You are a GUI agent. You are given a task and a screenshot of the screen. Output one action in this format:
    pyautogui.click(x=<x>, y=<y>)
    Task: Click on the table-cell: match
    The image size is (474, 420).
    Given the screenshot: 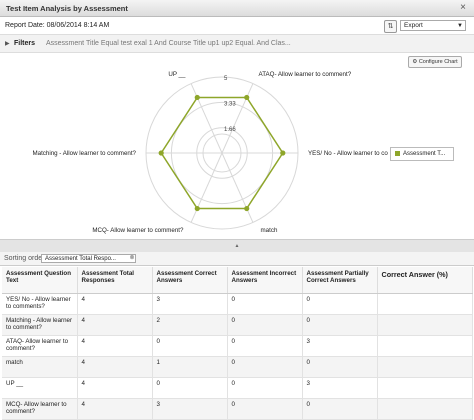 What is the action you would take?
    pyautogui.click(x=40, y=367)
    